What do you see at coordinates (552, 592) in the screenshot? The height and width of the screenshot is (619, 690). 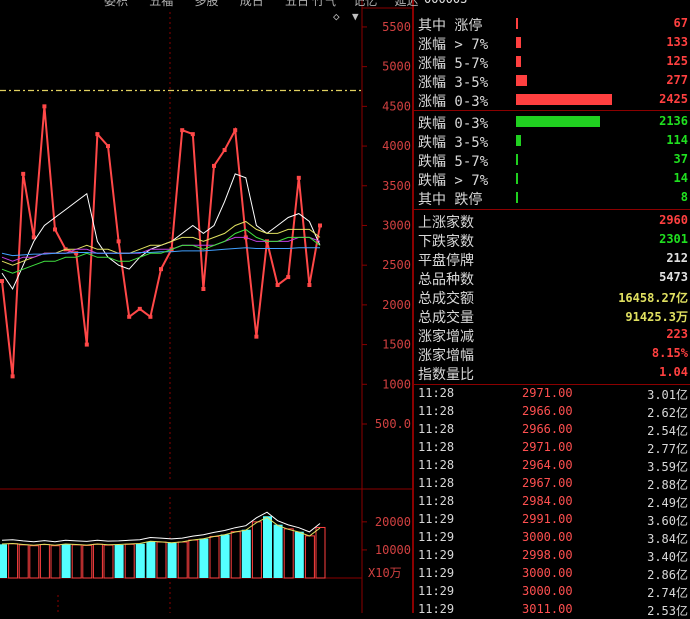 I see `tick-row: 11:29 3000.00 2.74亿` at bounding box center [552, 592].